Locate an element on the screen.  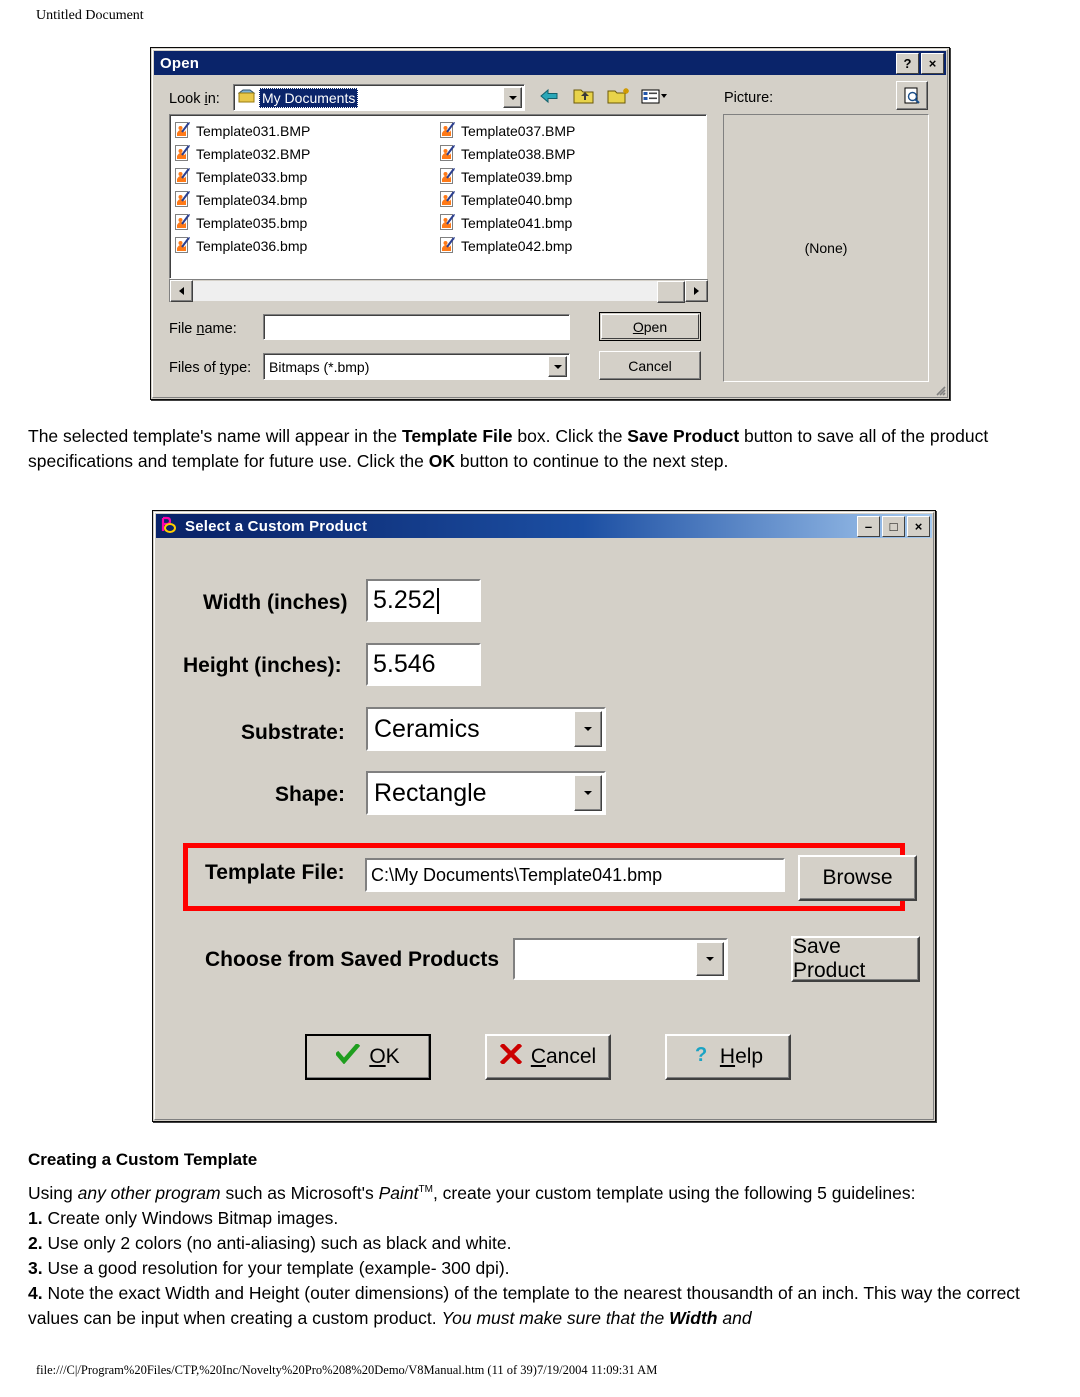
guideline-4-italic: You must make sure that the Width and is located at coordinates (596, 1318).